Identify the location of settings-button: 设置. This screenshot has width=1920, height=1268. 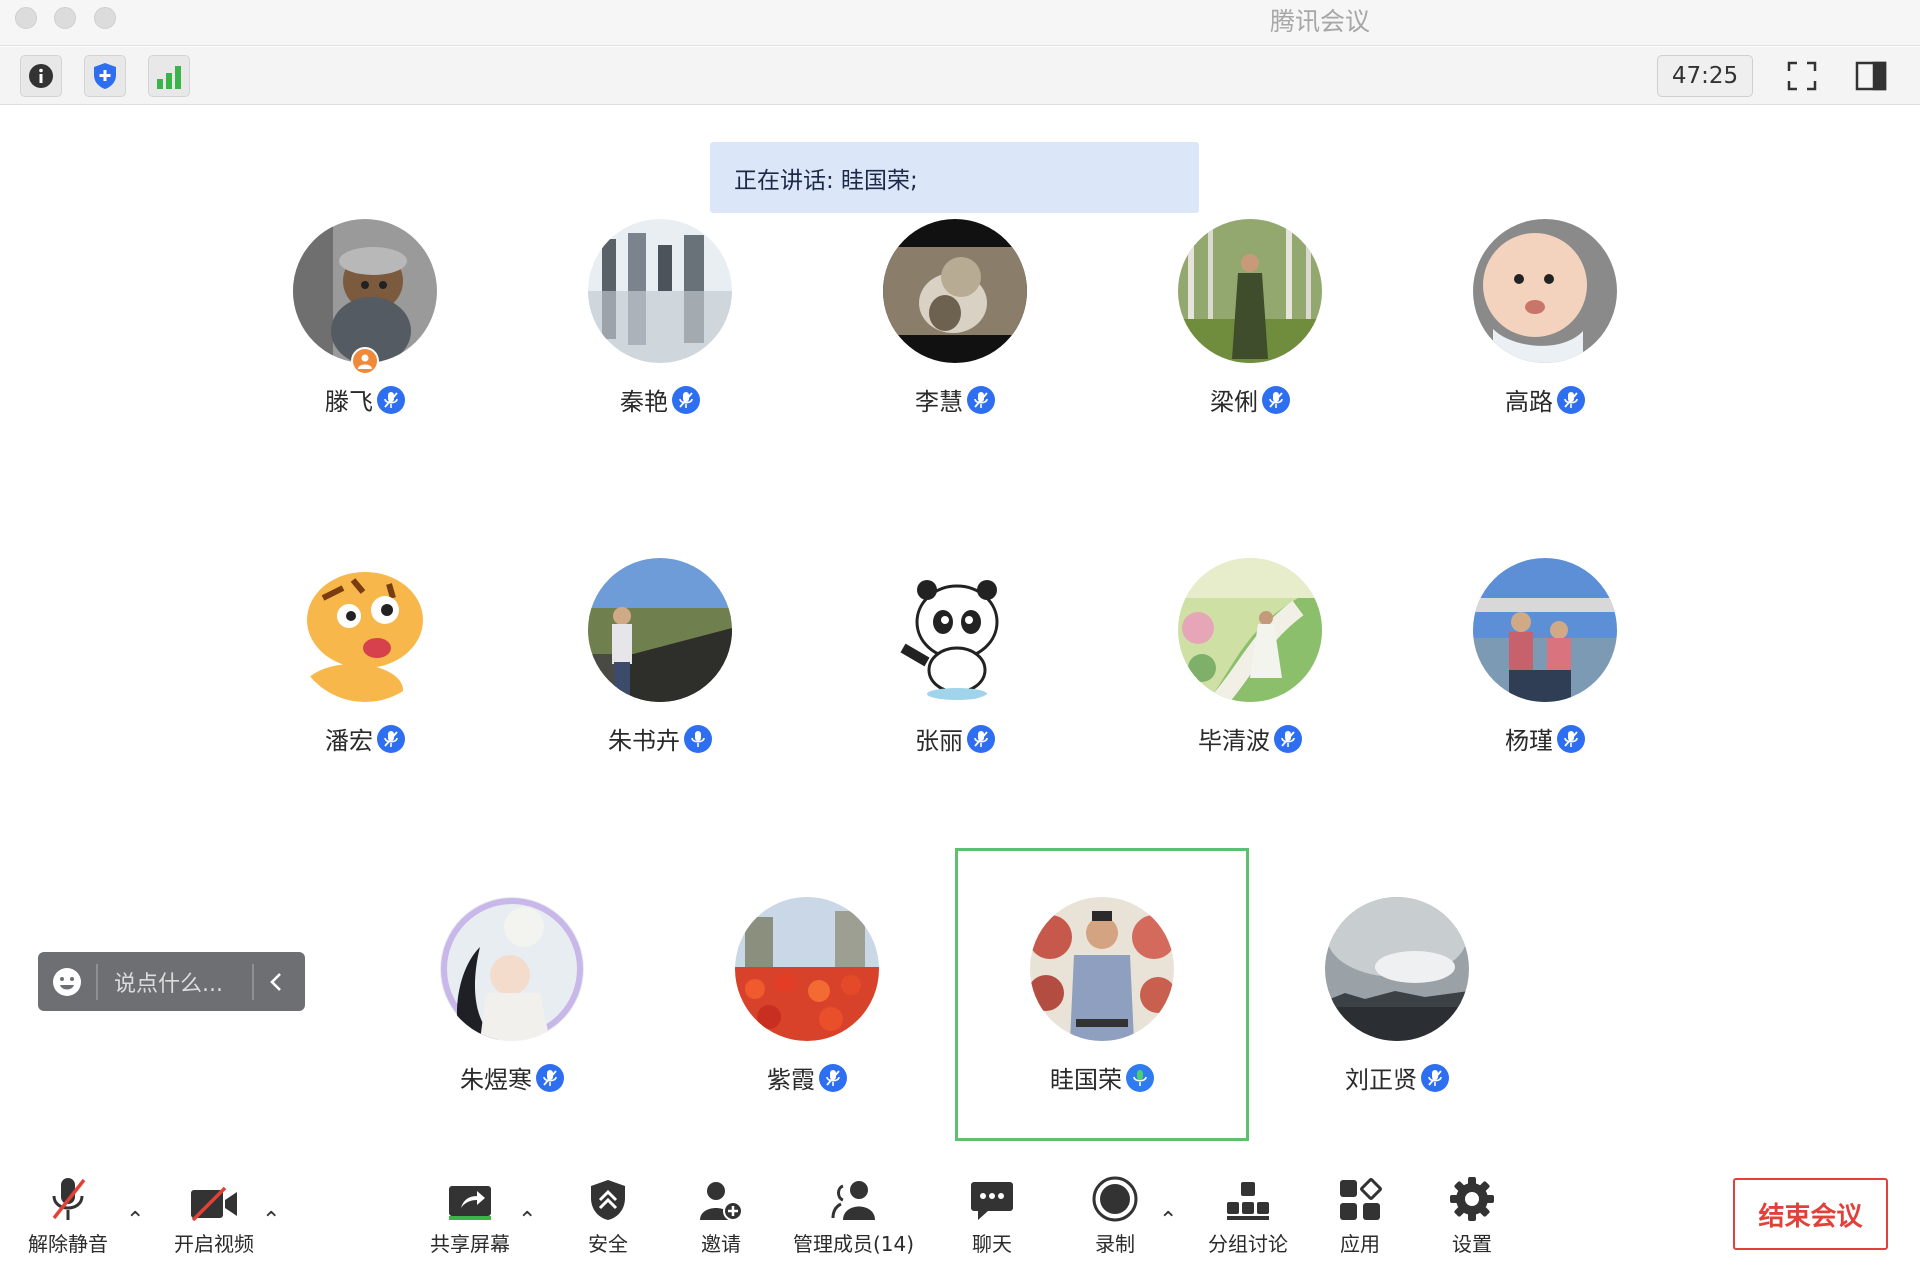
(1472, 1215).